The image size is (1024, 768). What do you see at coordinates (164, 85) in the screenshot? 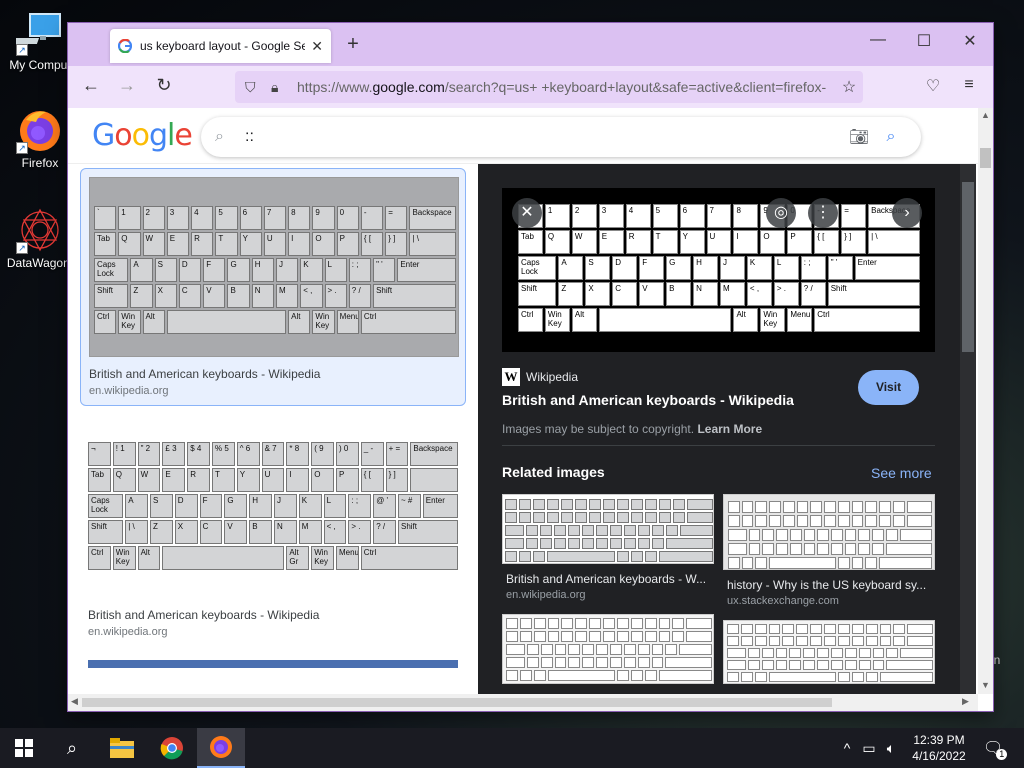
I see `reload-button: ↻` at bounding box center [164, 85].